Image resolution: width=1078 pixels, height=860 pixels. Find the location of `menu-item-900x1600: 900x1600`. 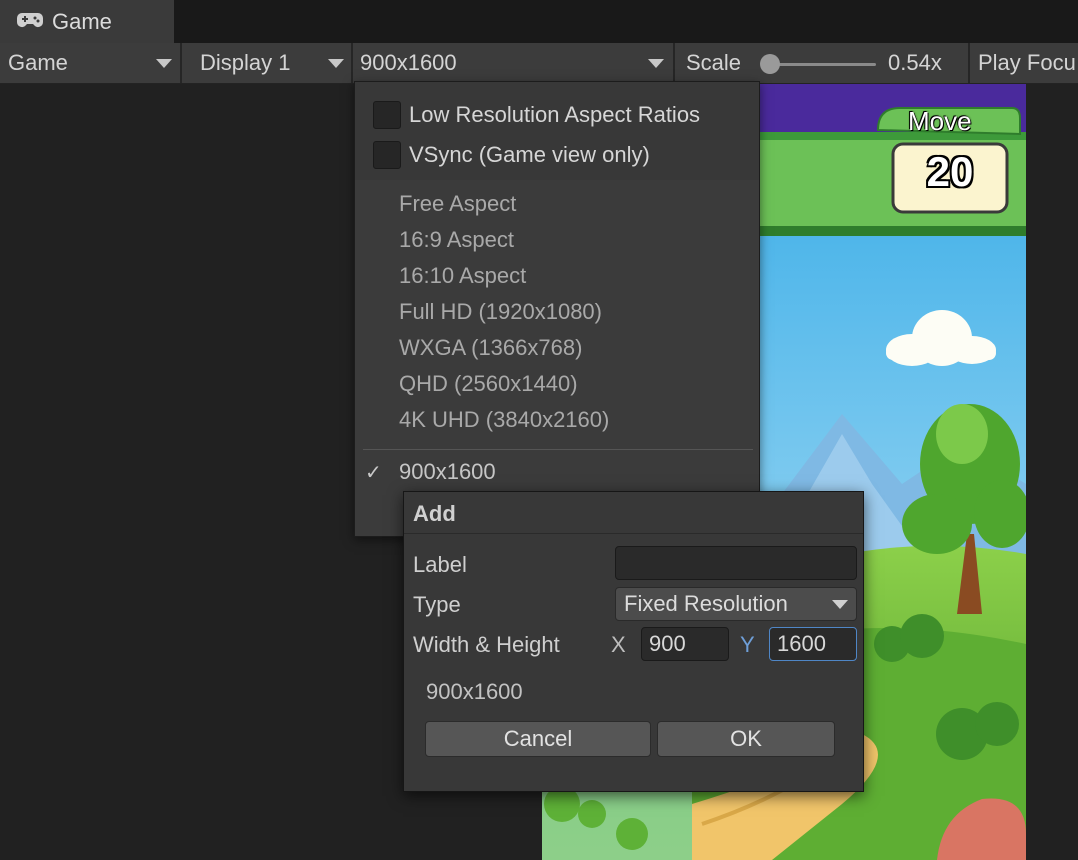

menu-item-900x1600: 900x1600 is located at coordinates (447, 472).